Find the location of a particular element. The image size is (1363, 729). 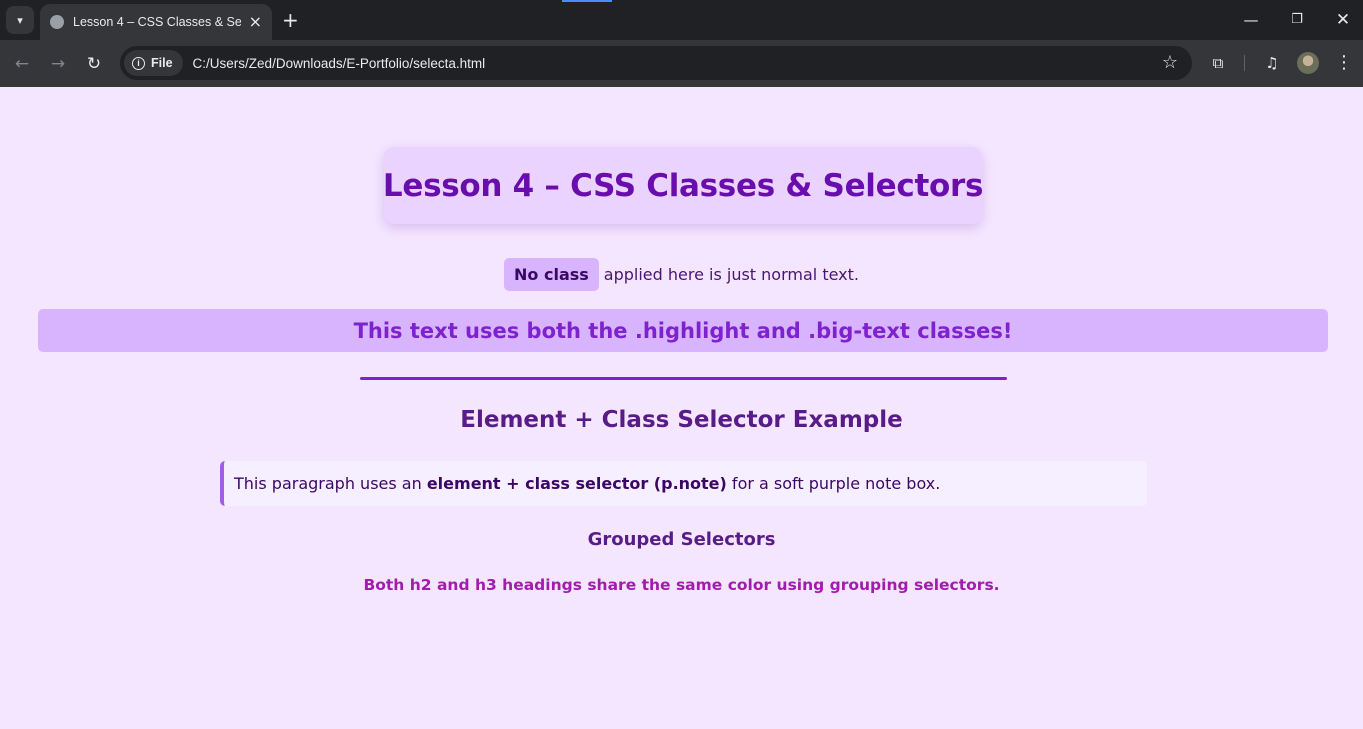

site-info-chip: i File is located at coordinates (153, 63).